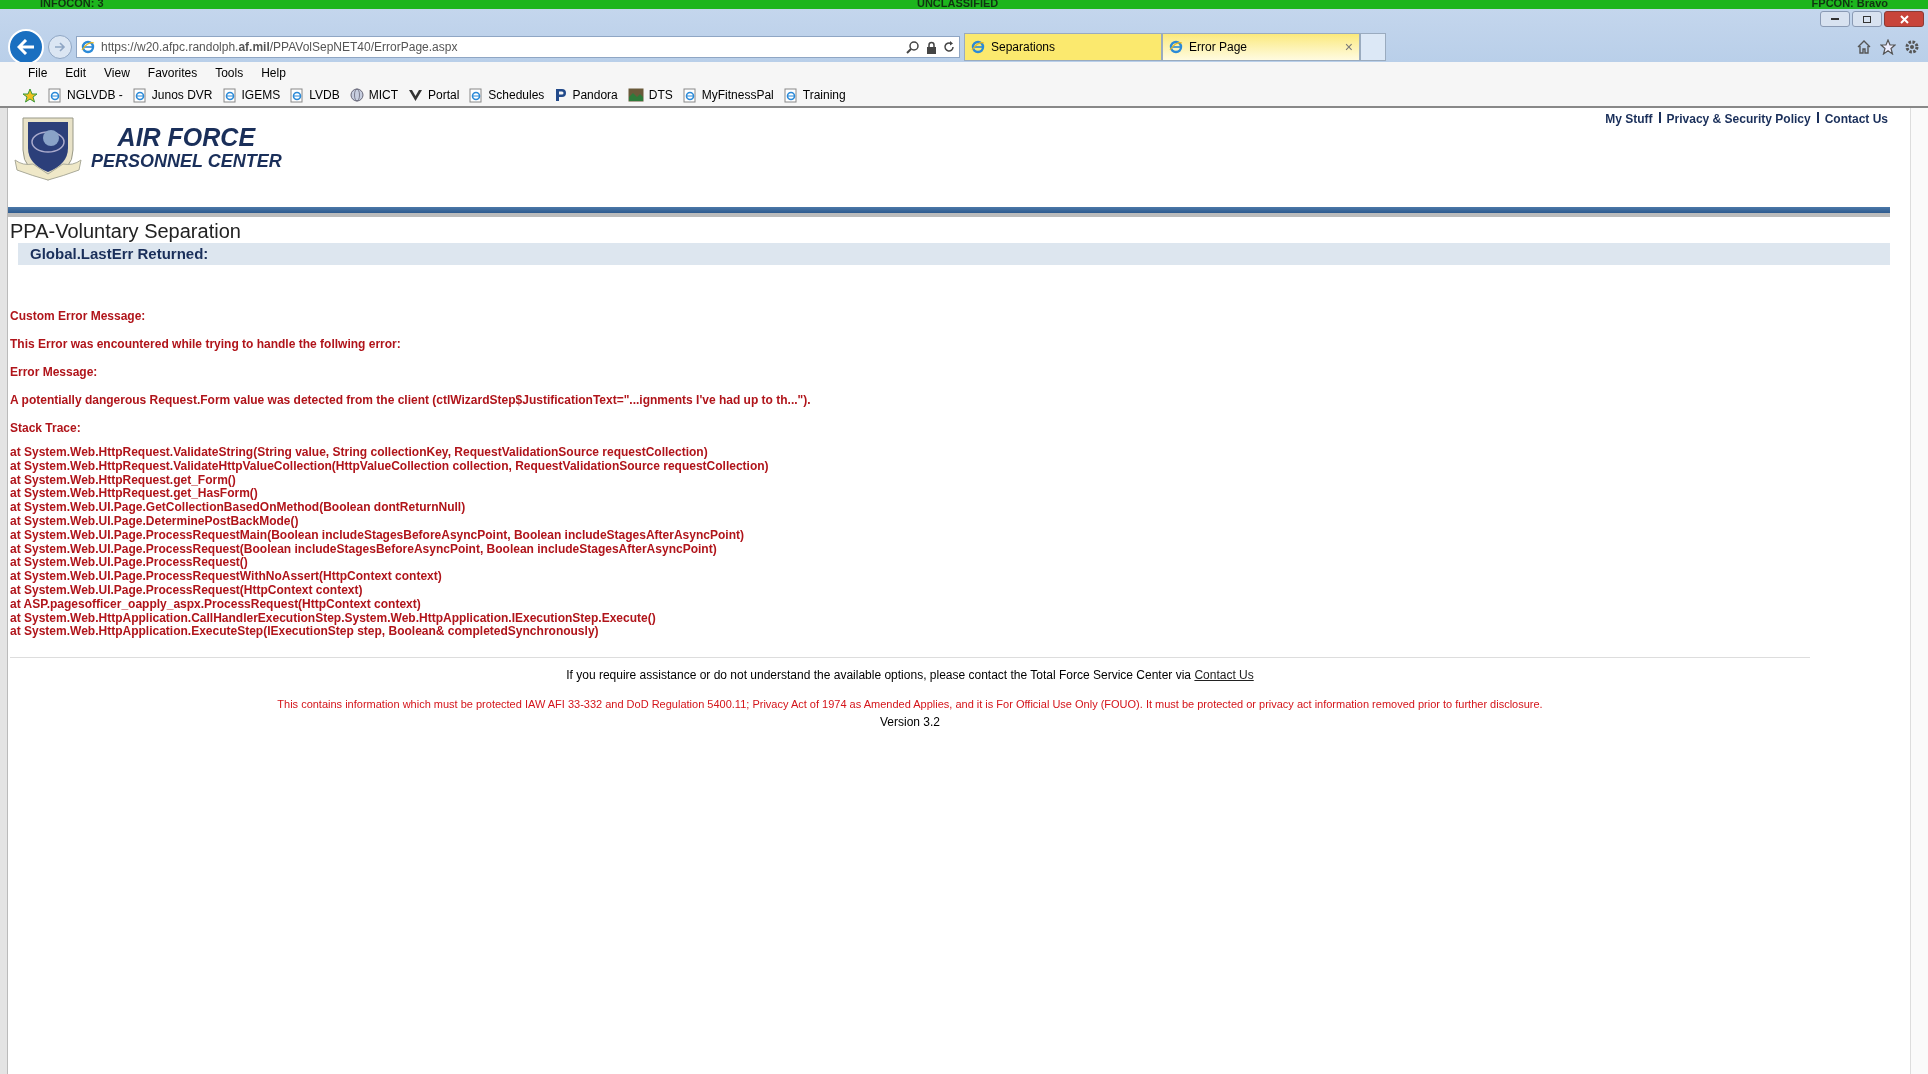  I want to click on refresh-icon, so click(949, 47).